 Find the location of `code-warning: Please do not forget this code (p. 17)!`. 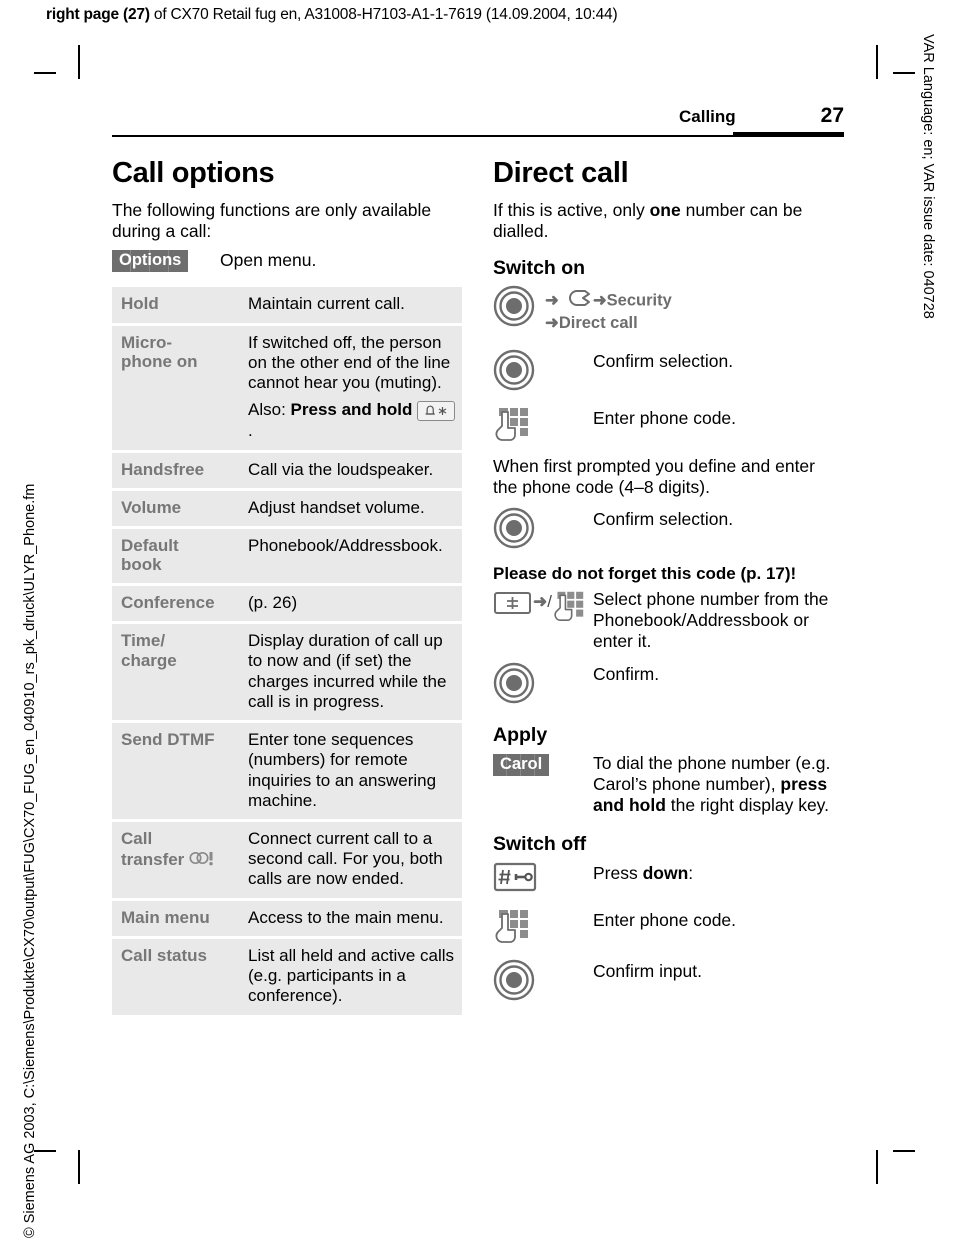

code-warning: Please do not forget this code (p. 17)! is located at coordinates (645, 574).